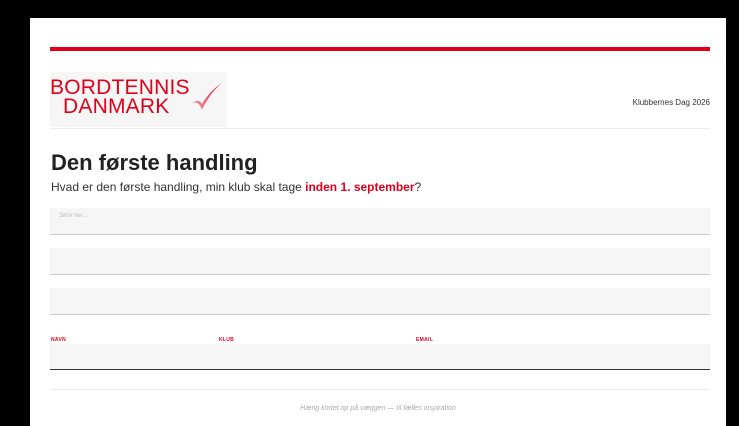 The image size is (739, 426). I want to click on club-label: KLUB, so click(227, 340).